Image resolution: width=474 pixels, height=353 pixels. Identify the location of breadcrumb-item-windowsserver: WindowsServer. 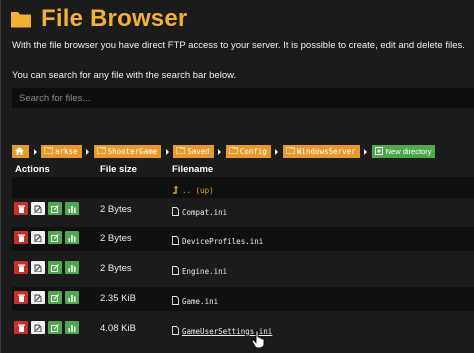
(321, 151).